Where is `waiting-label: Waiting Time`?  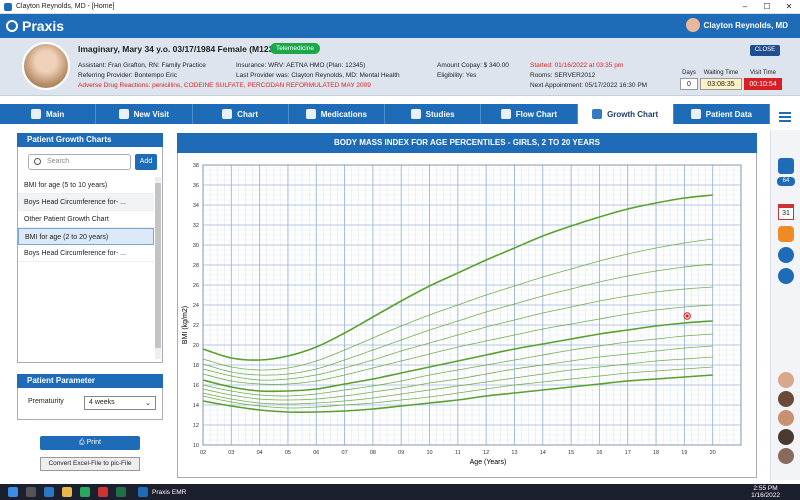 waiting-label: Waiting Time is located at coordinates (721, 73).